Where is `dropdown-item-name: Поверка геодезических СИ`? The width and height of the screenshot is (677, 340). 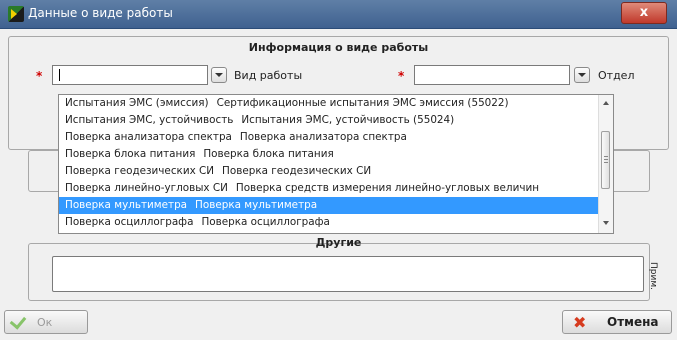
dropdown-item-name: Поверка геодезических СИ is located at coordinates (297, 171).